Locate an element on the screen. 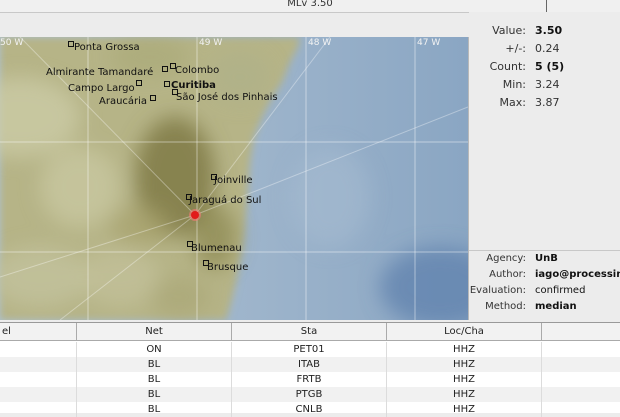 The image size is (620, 417). agency-value: UnB is located at coordinates (546, 258).